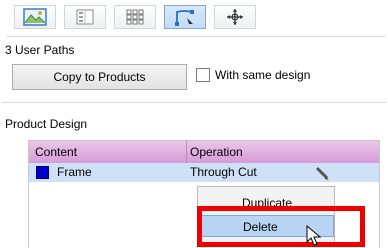 The image size is (388, 248). What do you see at coordinates (186, 152) in the screenshot?
I see `column-divider` at bounding box center [186, 152].